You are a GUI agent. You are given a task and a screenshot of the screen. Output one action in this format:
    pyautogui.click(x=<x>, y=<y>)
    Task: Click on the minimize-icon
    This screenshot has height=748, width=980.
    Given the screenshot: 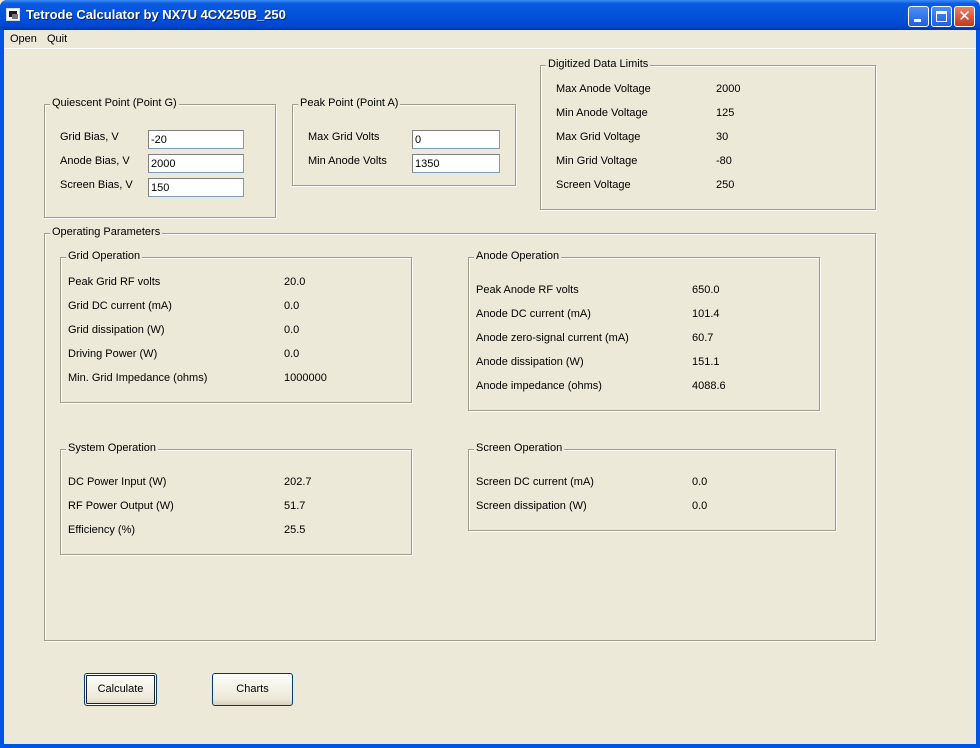 What is the action you would take?
    pyautogui.click(x=917, y=20)
    